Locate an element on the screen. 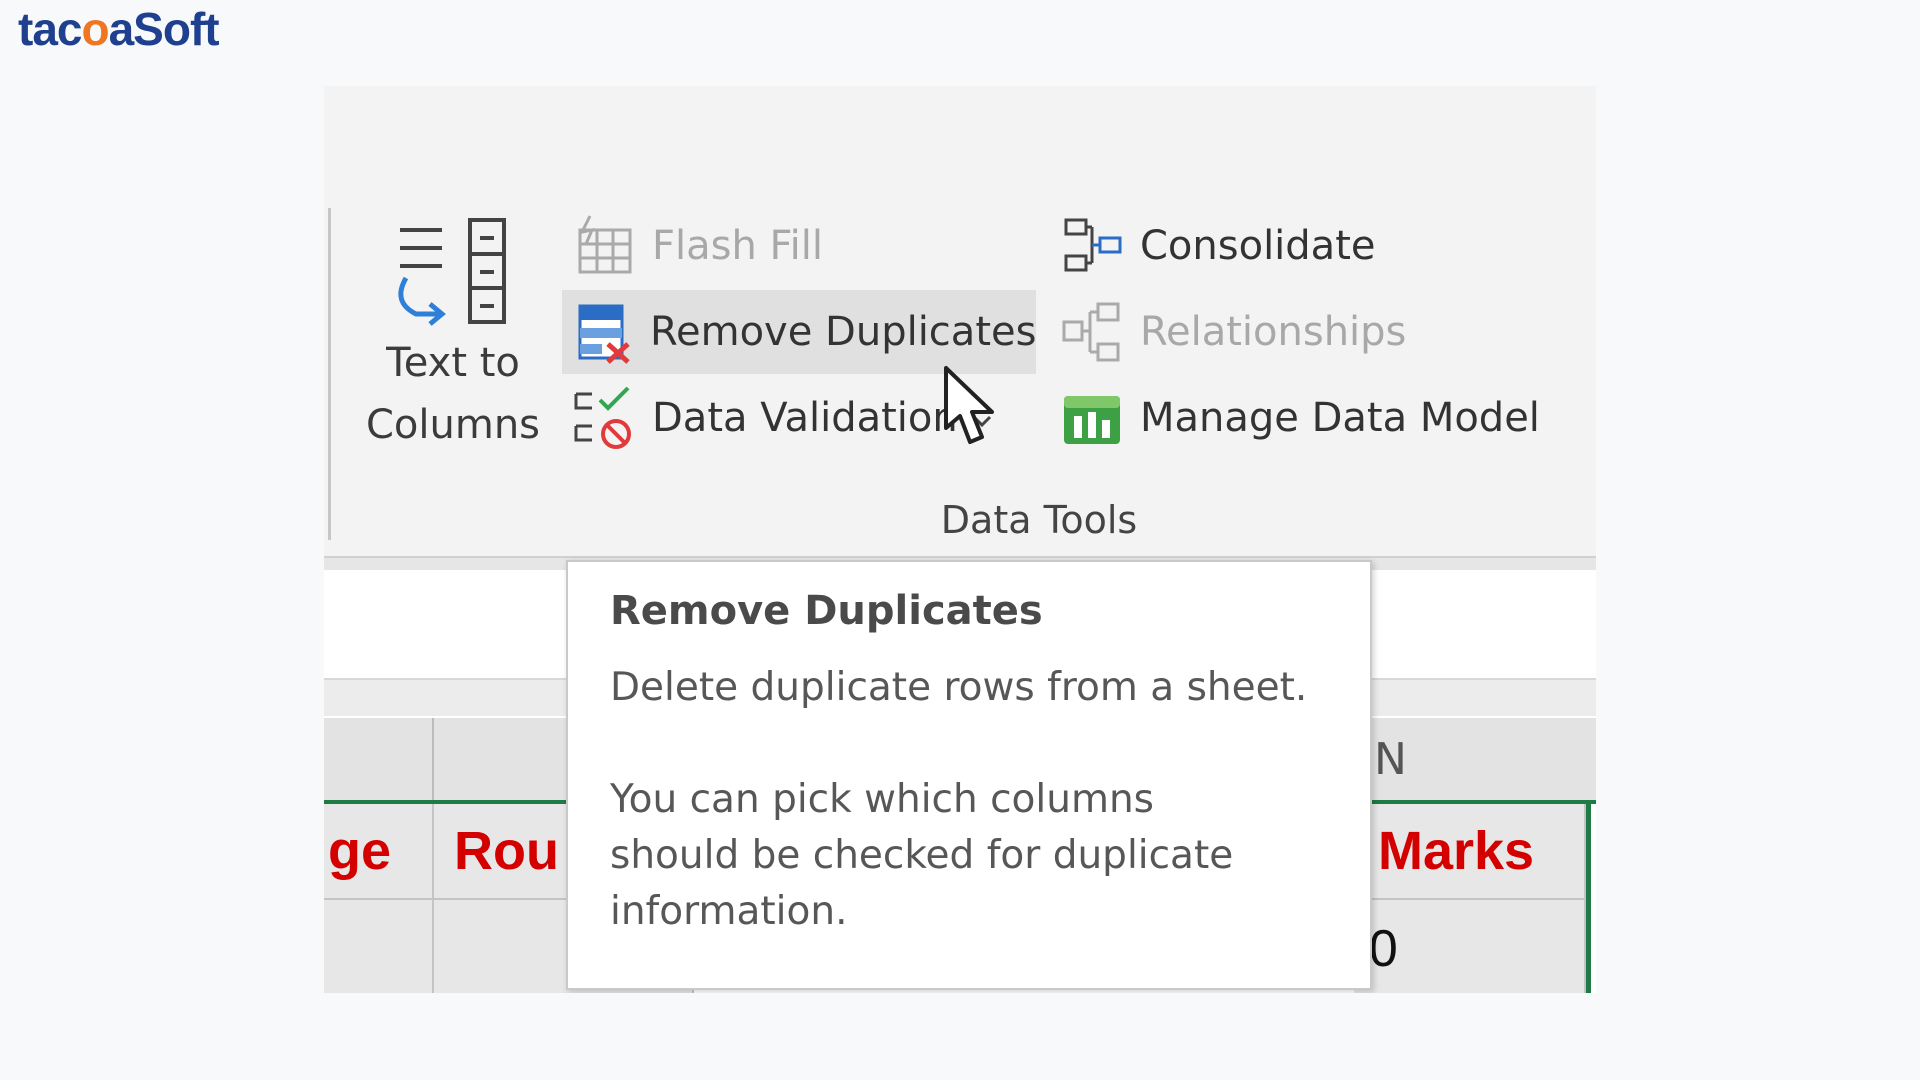 The height and width of the screenshot is (1080, 1920). data-tools-group-label: Data Tools is located at coordinates (1039, 520).